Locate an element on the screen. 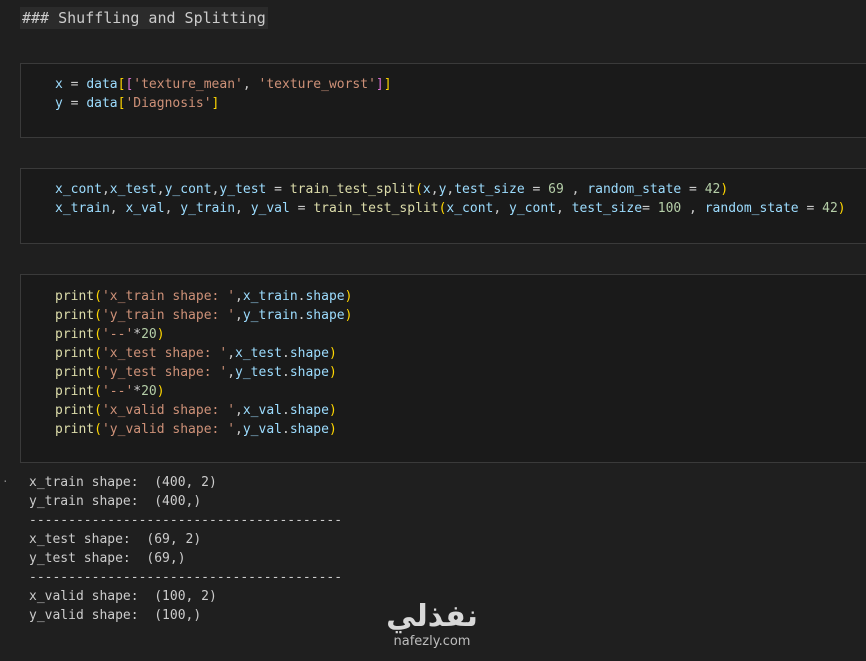 The height and width of the screenshot is (661, 866). output-line: x_valid shape: (100, 2) is located at coordinates (123, 596).